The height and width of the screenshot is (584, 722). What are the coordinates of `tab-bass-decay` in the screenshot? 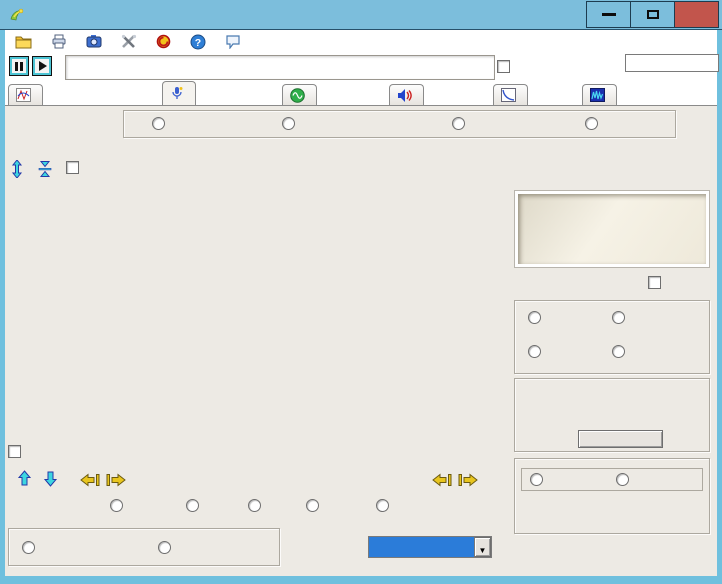 It's located at (599, 94).